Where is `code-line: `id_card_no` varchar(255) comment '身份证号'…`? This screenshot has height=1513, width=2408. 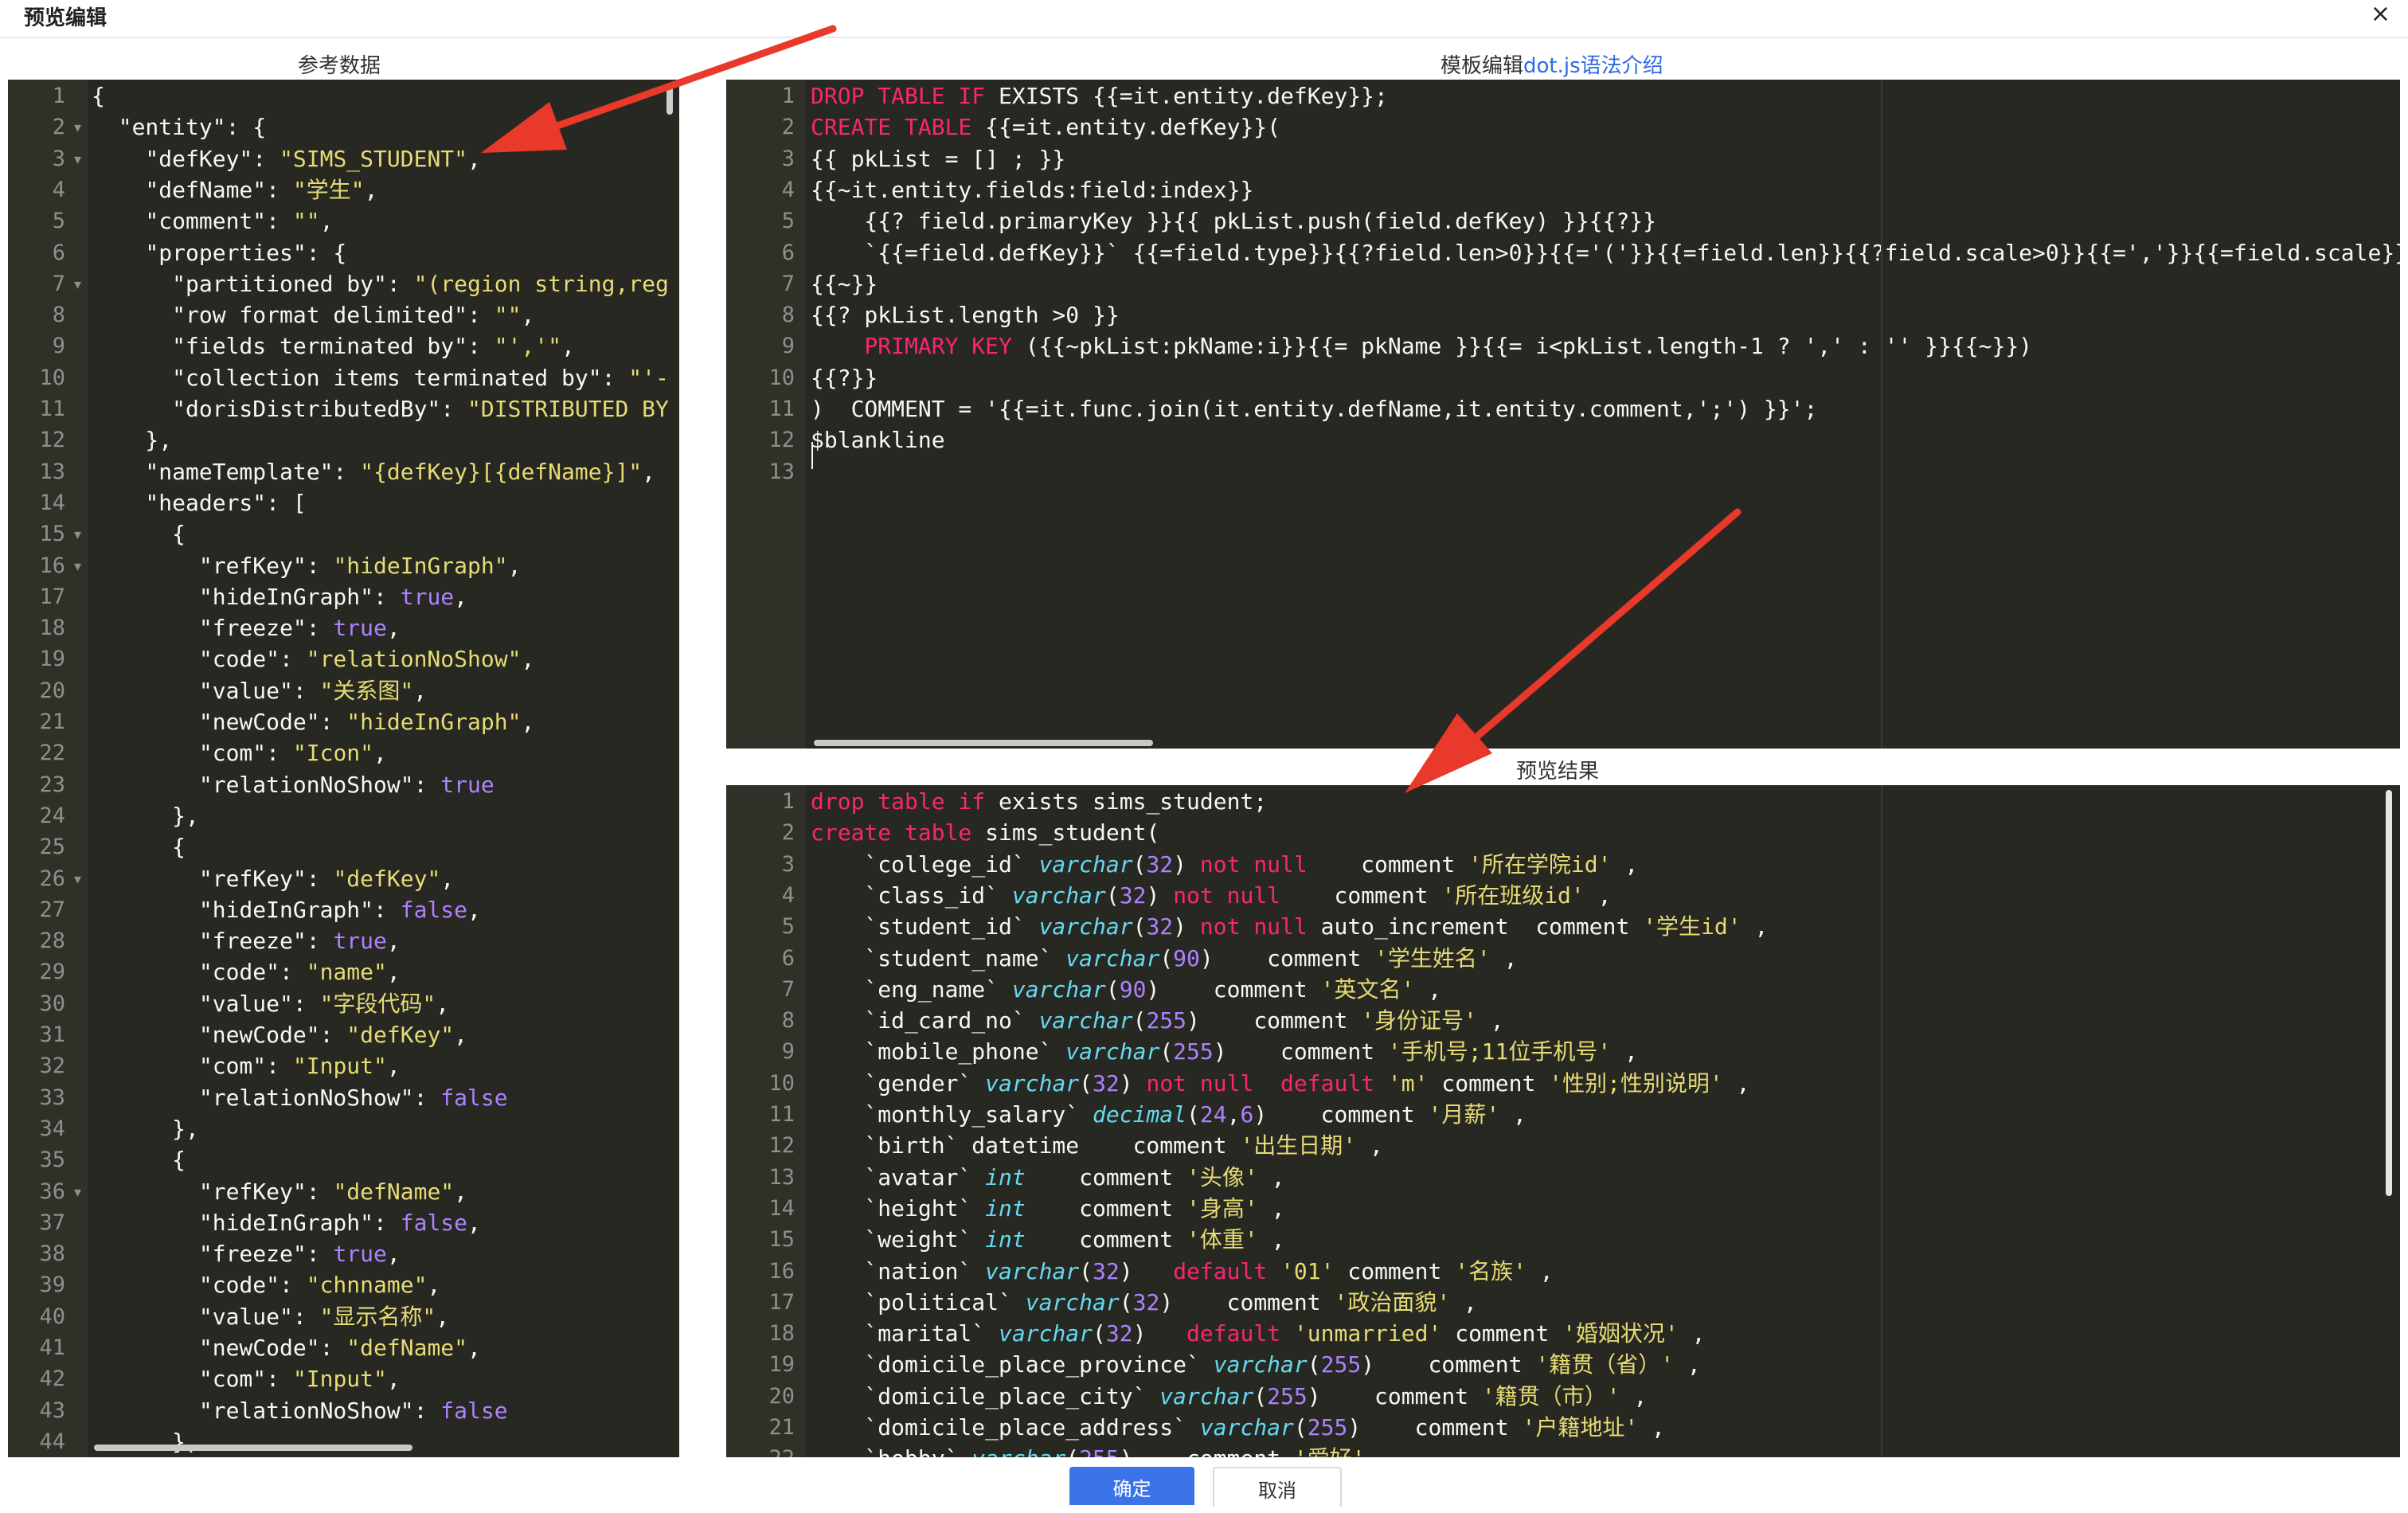 code-line: `id_card_no` varchar(255) comment '身份证号'… is located at coordinates (1157, 1020).